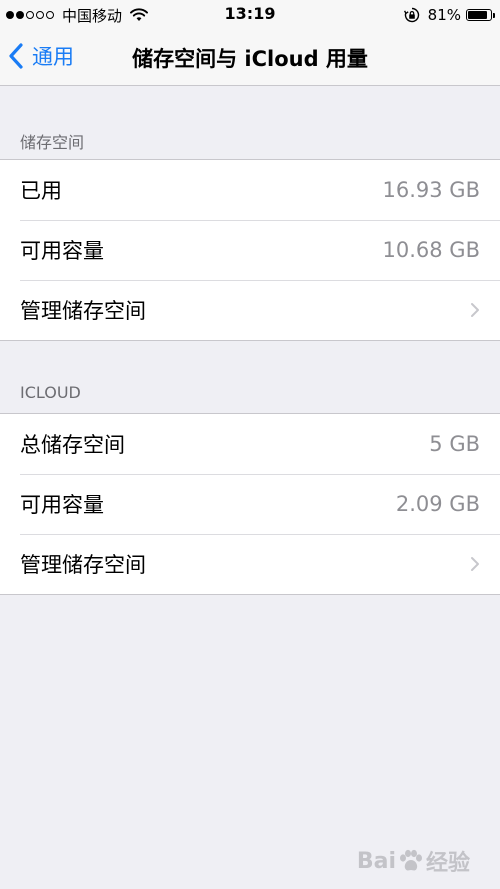 This screenshot has height=889, width=500. What do you see at coordinates (250, 564) in the screenshot?
I see `icloud-manage-storage-row: 管理储存空间` at bounding box center [250, 564].